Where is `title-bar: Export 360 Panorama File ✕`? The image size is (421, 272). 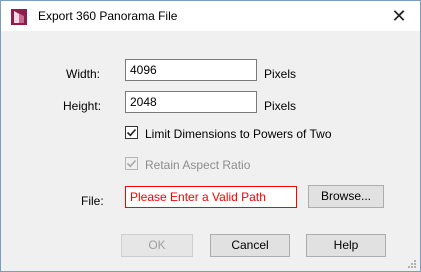
title-bar: Export 360 Panorama File ✕ is located at coordinates (210, 16).